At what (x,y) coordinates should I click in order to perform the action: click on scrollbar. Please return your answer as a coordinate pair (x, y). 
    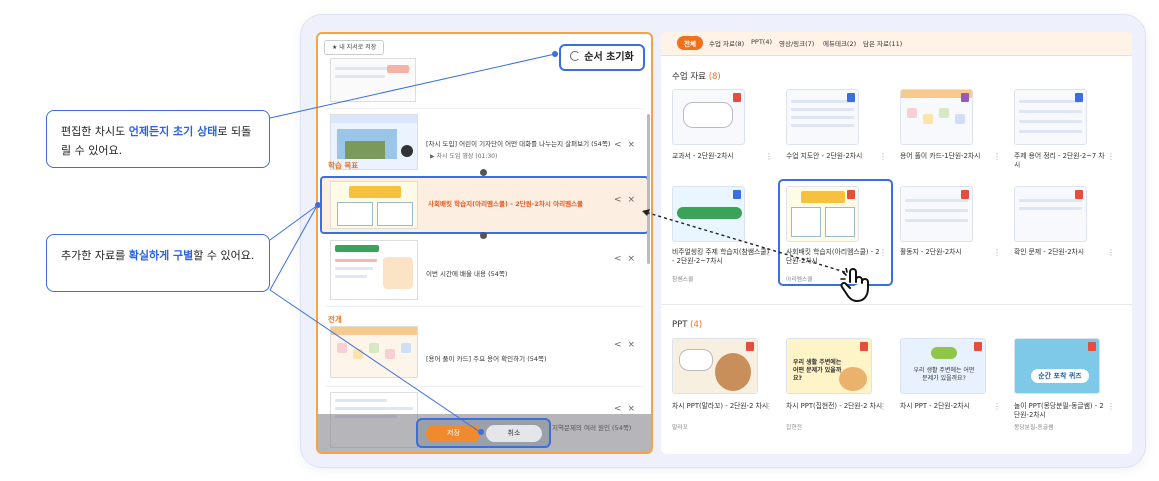
    Looking at the image, I should click on (648, 189).